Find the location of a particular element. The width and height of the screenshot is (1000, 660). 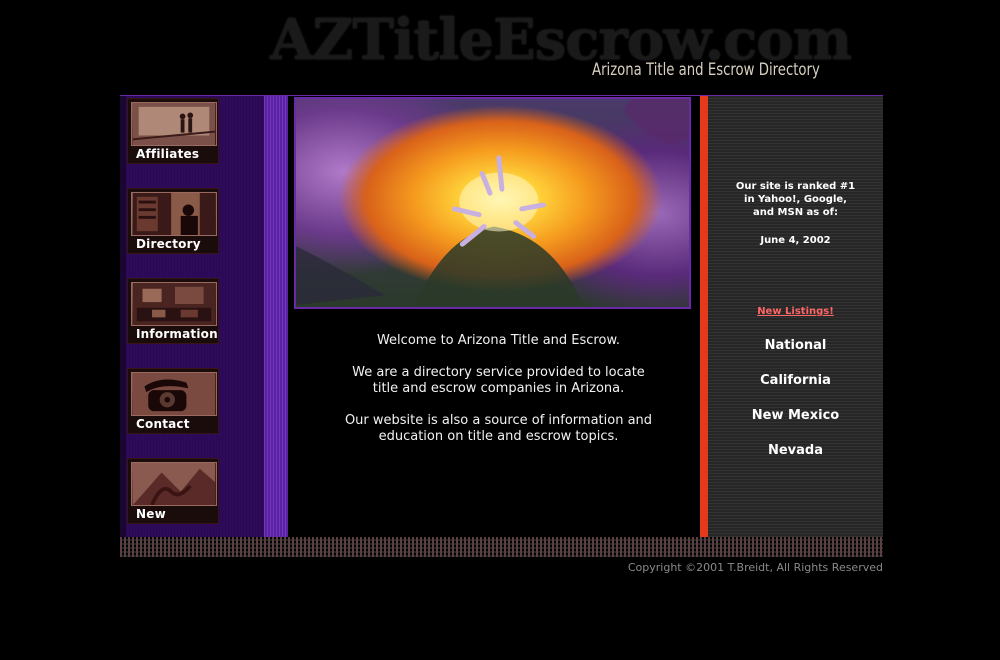

nav-label-contact: Contact is located at coordinates (163, 424).